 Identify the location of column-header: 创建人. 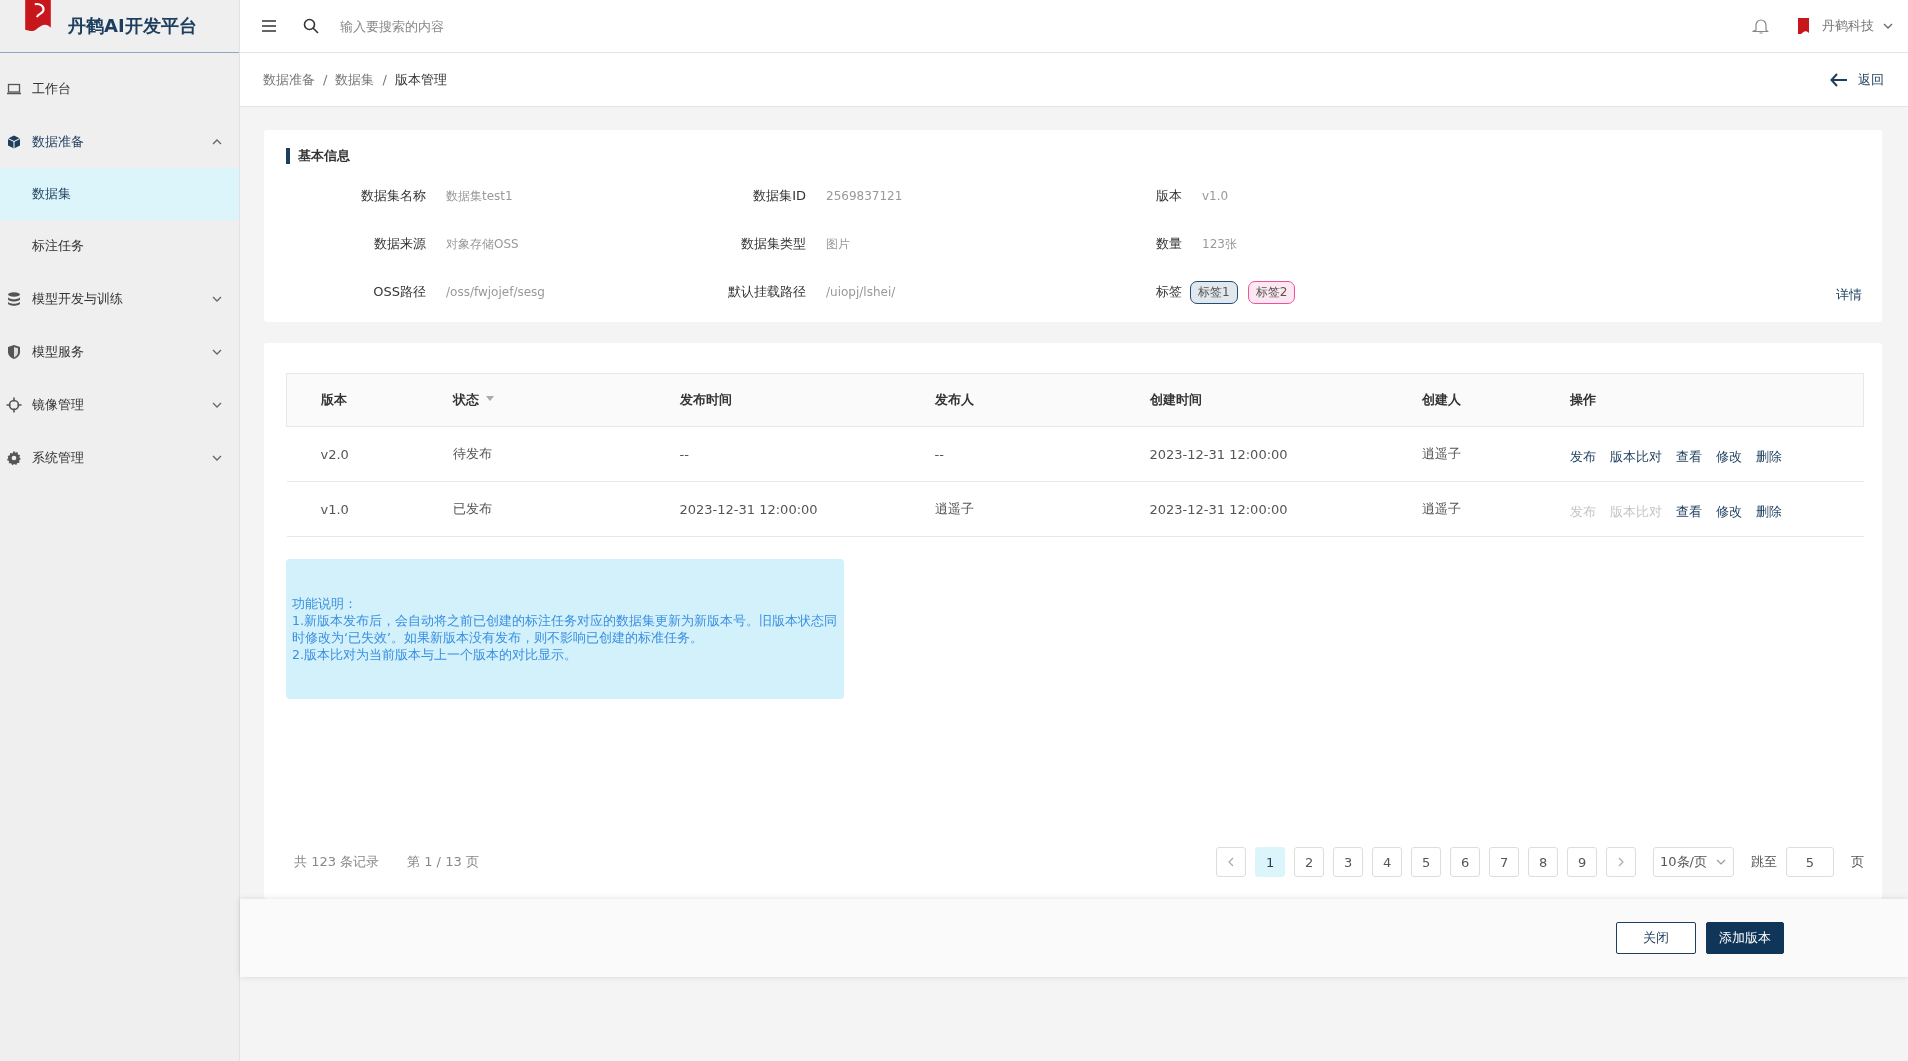
(1461, 400).